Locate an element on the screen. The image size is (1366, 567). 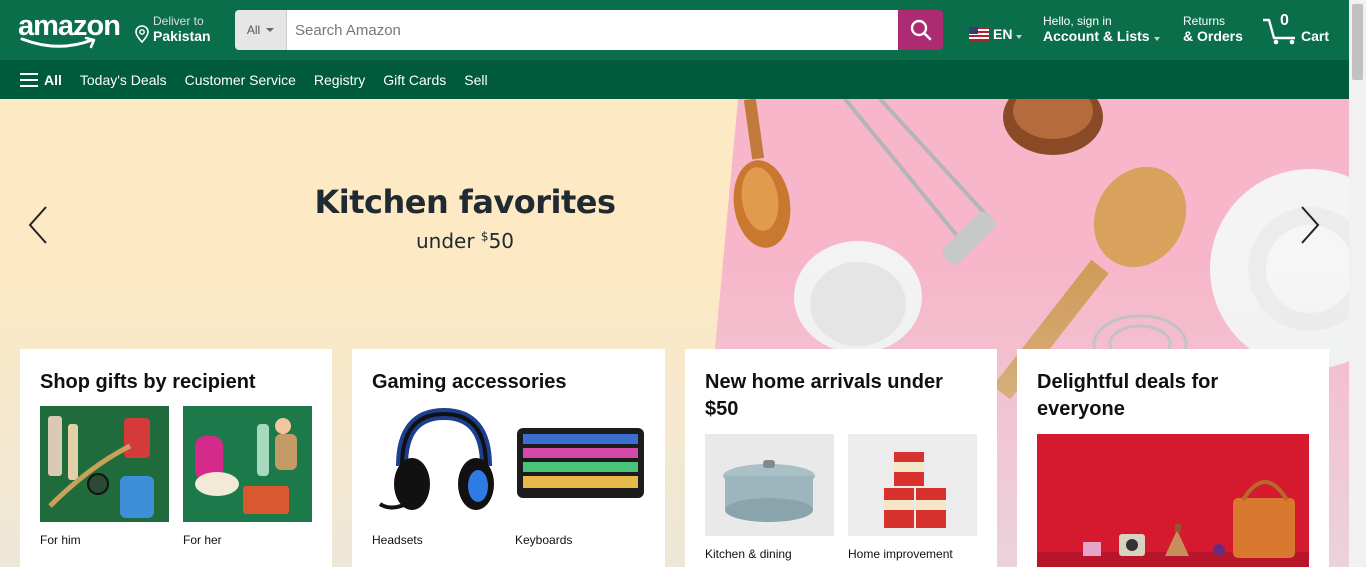
tile-caption: Kitchen & dining is located at coordinates (748, 554).